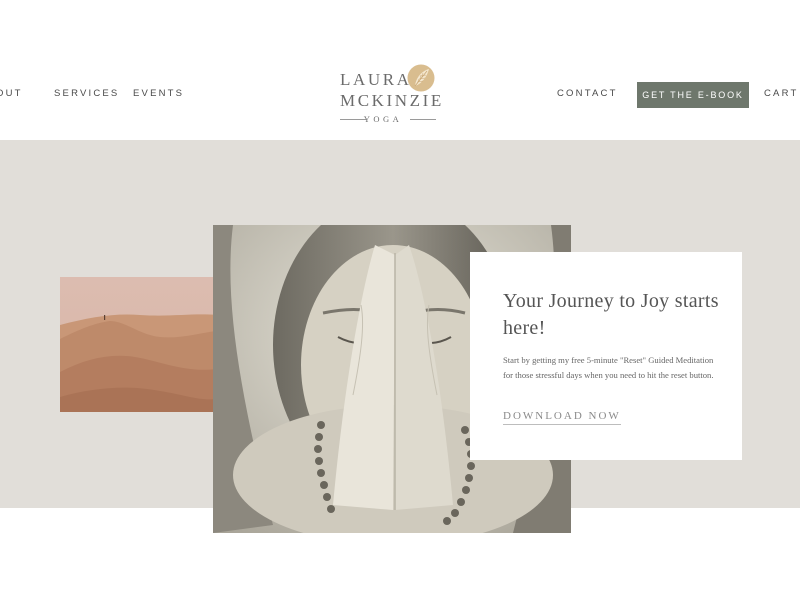 The image size is (800, 600). Describe the element at coordinates (392, 100) in the screenshot. I see `logo-name-last: MCKINZIE` at that location.